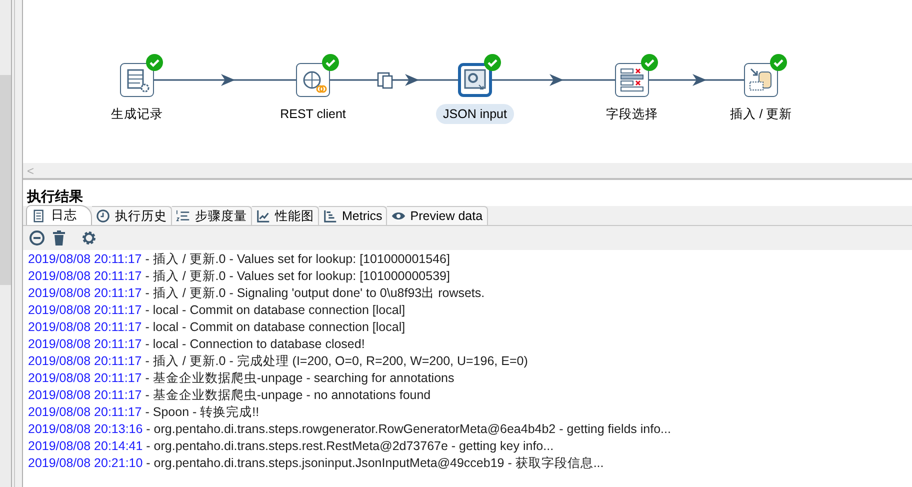 This screenshot has width=912, height=487. Describe the element at coordinates (285, 215) in the screenshot. I see `tab: 性能图` at that location.